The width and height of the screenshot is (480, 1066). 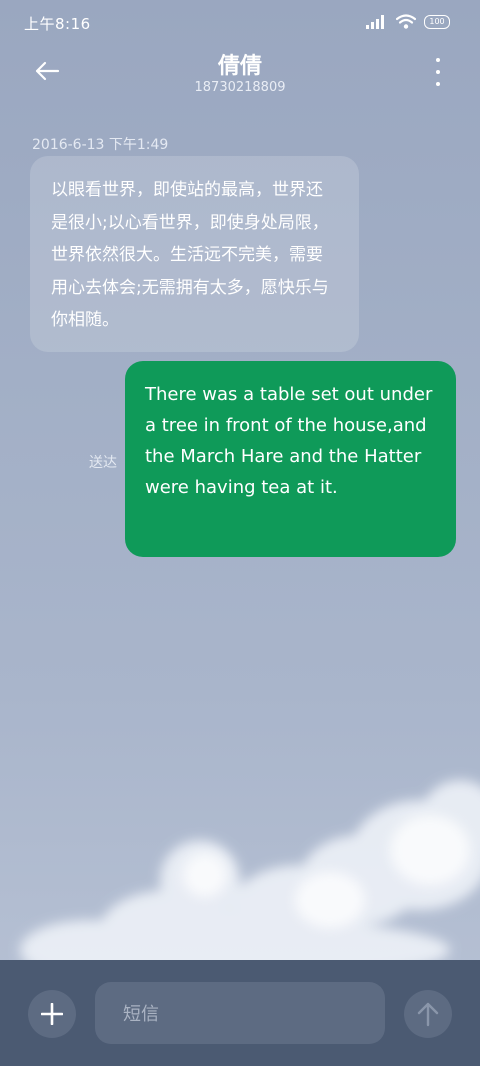 I want to click on plus-icon, so click(x=52, y=1014).